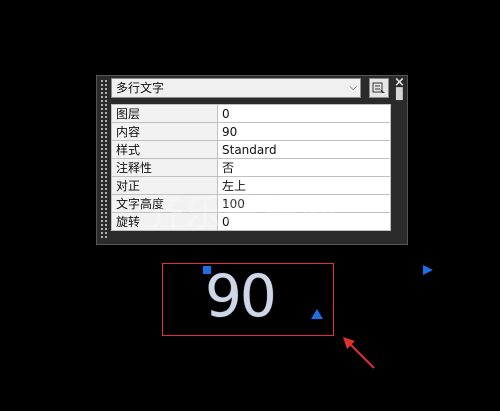 The height and width of the screenshot is (411, 500). I want to click on property-row: 内容 90, so click(251, 131).